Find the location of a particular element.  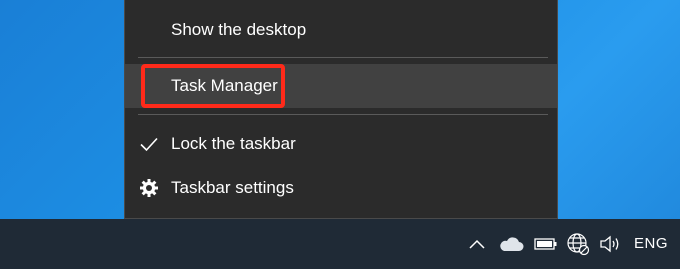

menu-item-label: Lock the taskbar is located at coordinates (233, 143).